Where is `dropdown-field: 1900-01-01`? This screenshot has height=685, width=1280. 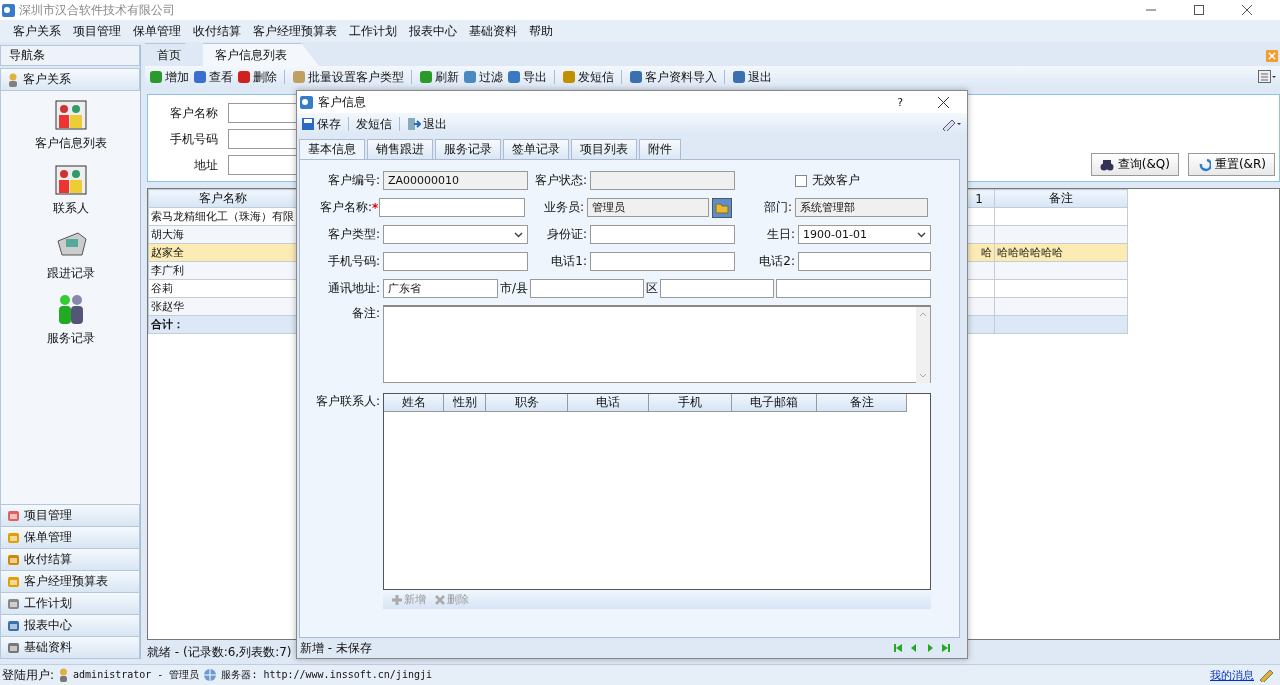
dropdown-field: 1900-01-01 is located at coordinates (864, 234).